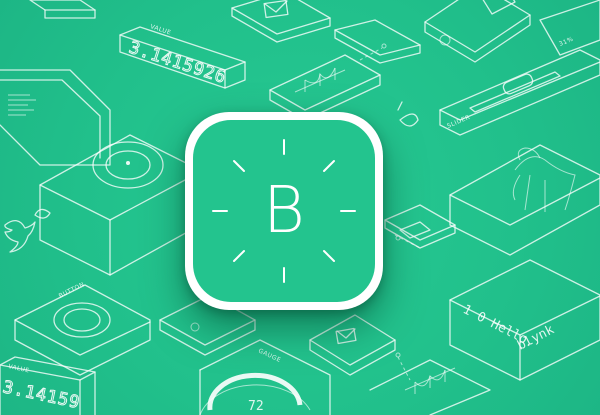 The image size is (600, 415). What do you see at coordinates (72, 290) in the screenshot?
I see `button-label: BUTTON` at bounding box center [72, 290].